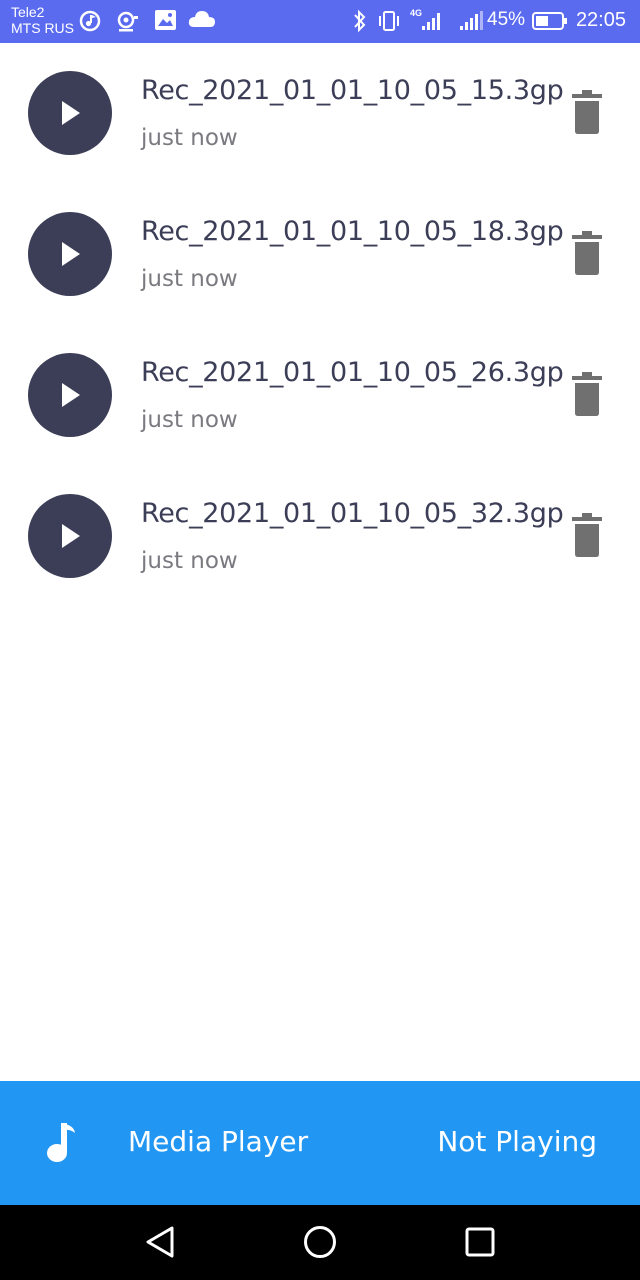 The width and height of the screenshot is (640, 1280). What do you see at coordinates (42, 28) in the screenshot?
I see `carrier-name-2: MTS RUS` at bounding box center [42, 28].